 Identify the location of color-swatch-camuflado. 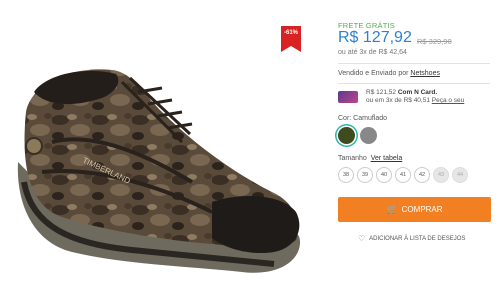
(346, 135).